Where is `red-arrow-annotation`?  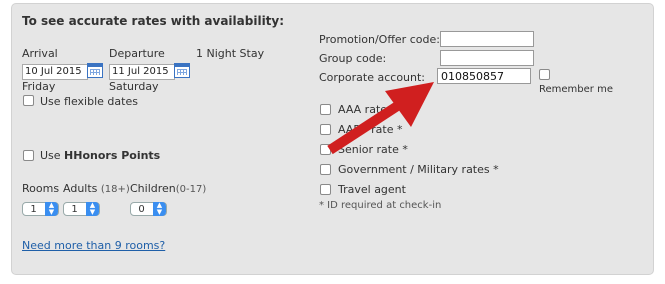
red-arrow-annotation is located at coordinates (380, 118).